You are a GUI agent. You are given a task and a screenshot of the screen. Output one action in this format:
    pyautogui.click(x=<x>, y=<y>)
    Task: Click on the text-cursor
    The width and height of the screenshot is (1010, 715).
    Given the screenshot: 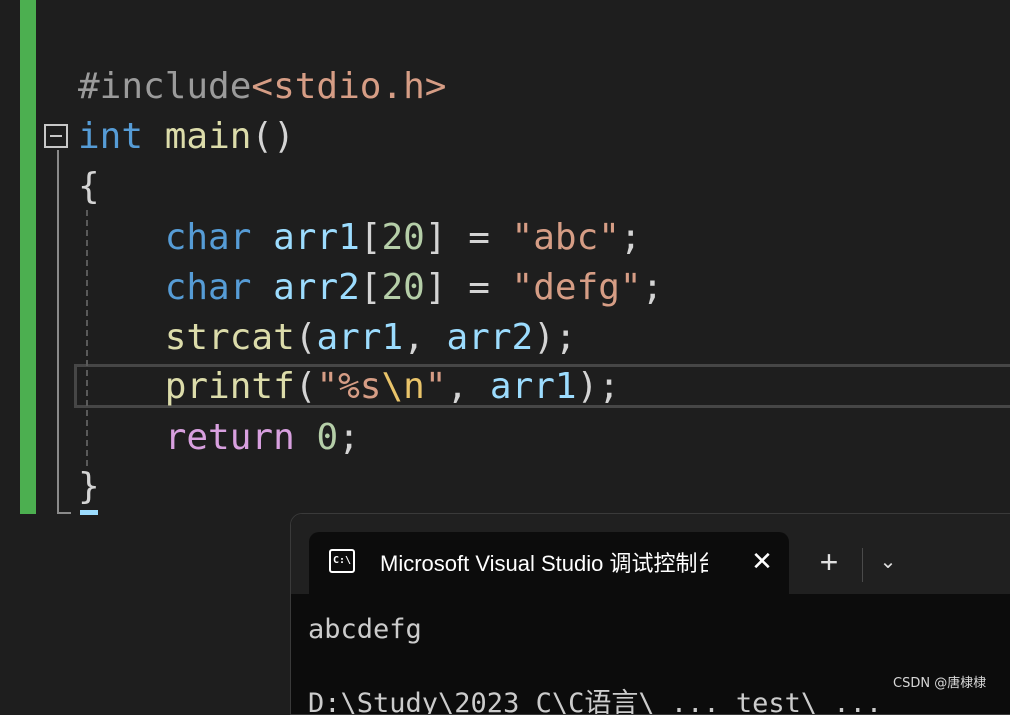 What is the action you would take?
    pyautogui.click(x=89, y=512)
    